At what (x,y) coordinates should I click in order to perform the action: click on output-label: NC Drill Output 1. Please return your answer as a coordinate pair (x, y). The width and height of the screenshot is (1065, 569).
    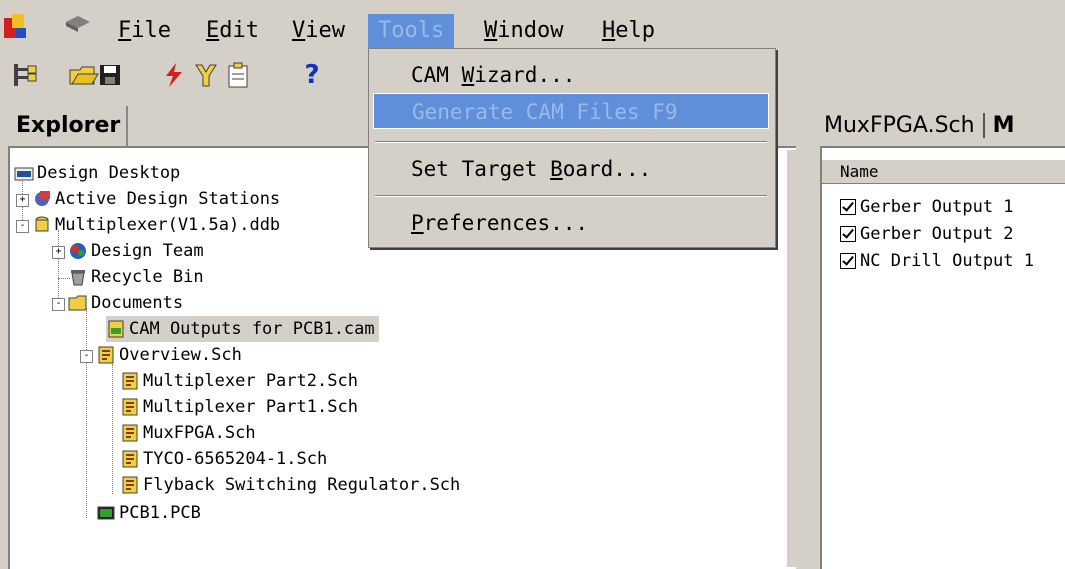
    Looking at the image, I should click on (947, 261).